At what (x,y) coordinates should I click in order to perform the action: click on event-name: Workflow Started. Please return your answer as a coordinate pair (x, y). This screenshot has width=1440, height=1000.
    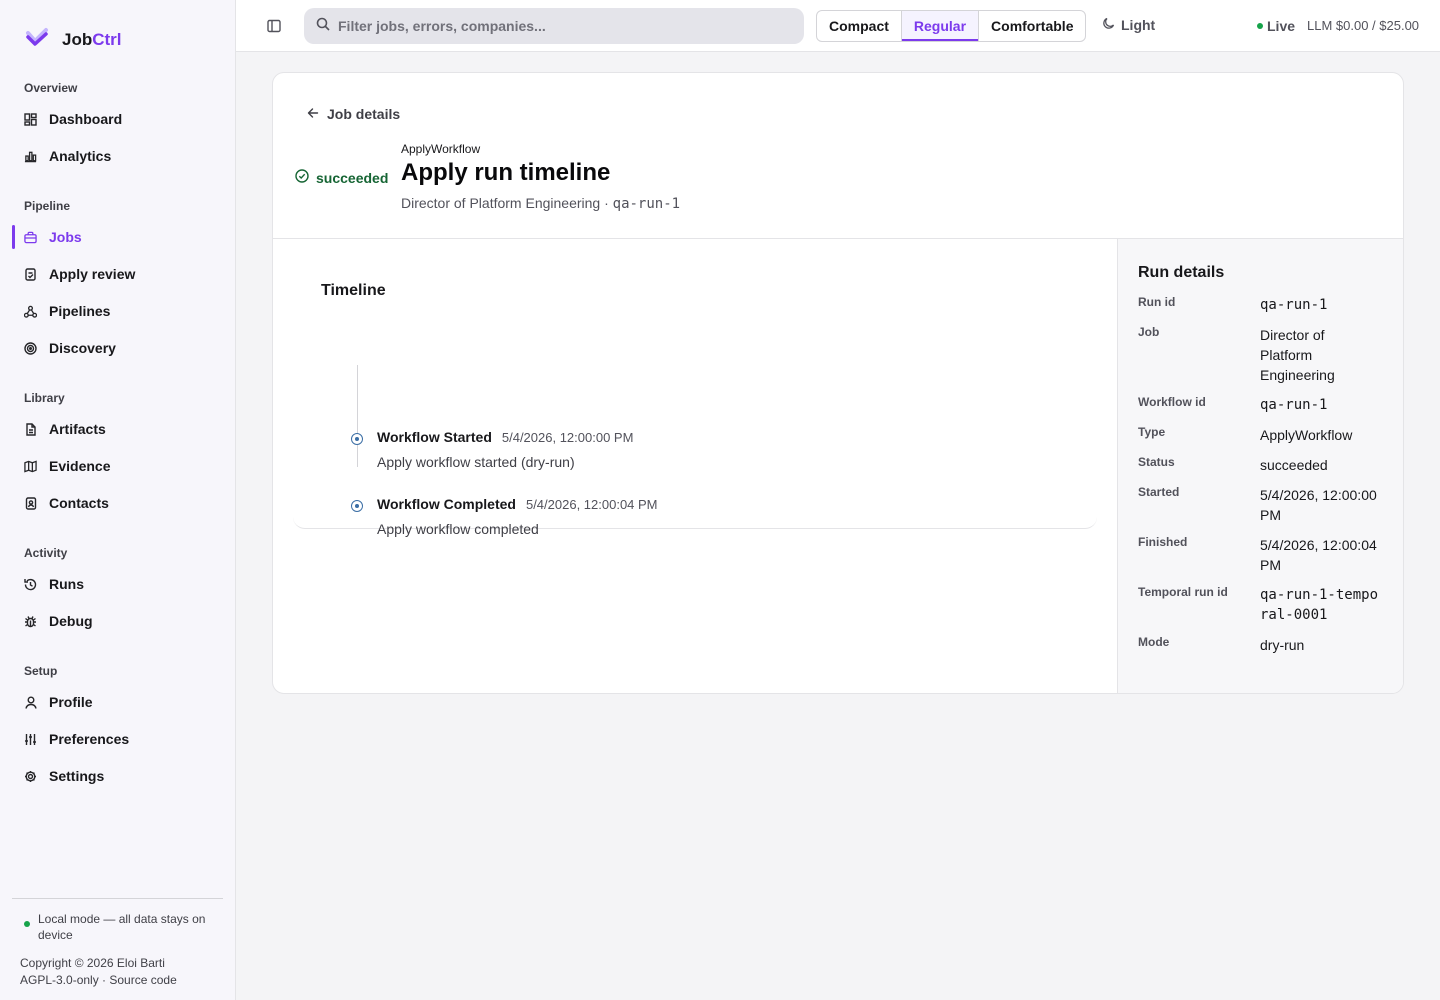
    Looking at the image, I should click on (434, 437).